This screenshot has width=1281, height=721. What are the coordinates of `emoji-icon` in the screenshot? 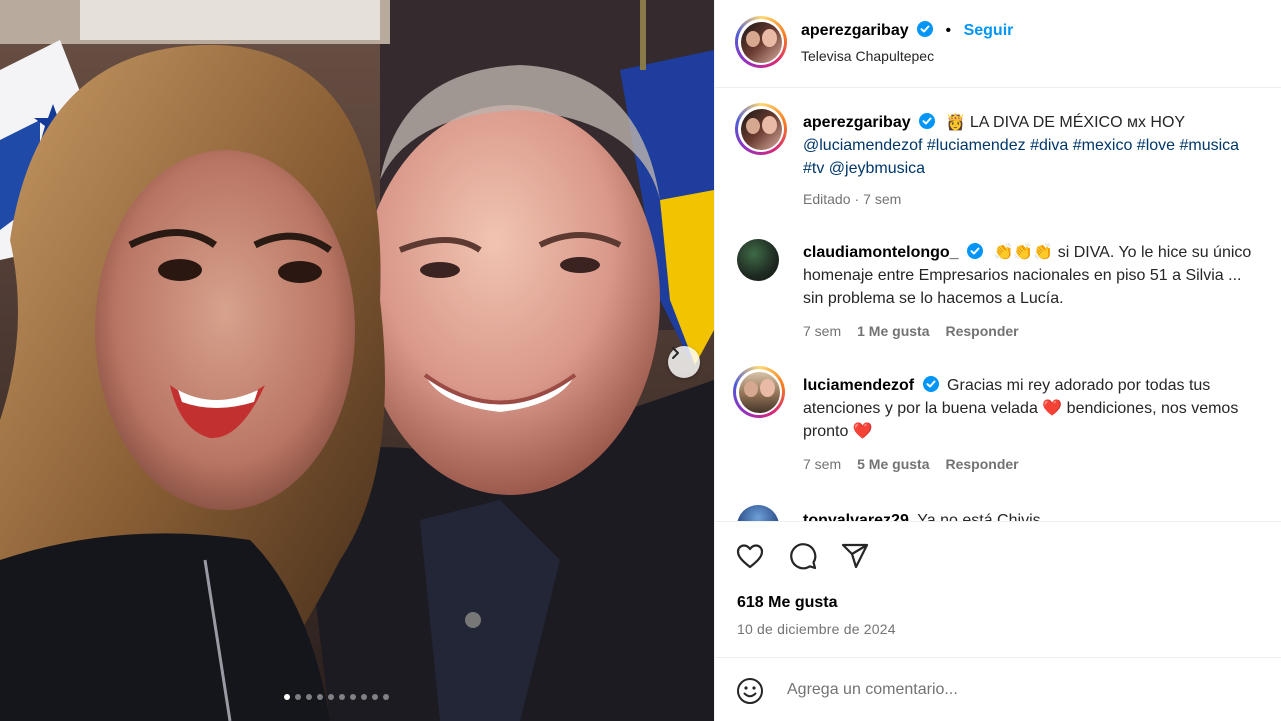 It's located at (750, 691).